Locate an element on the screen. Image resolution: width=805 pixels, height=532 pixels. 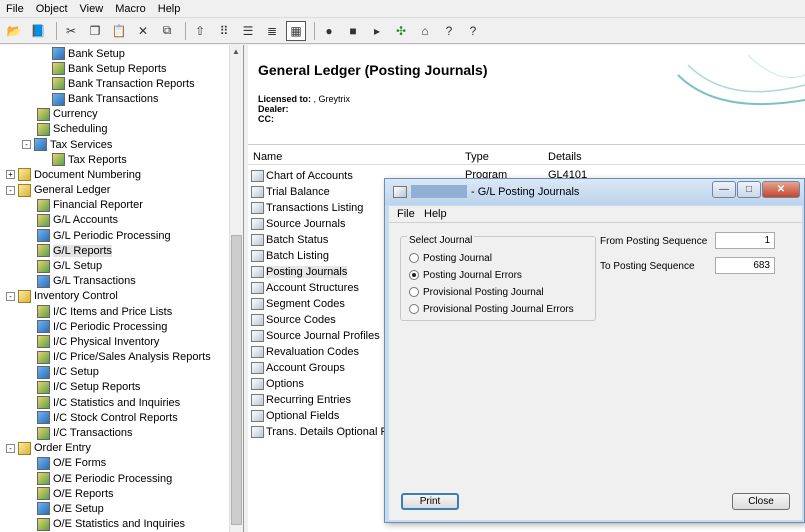
maximize-button: □ is located at coordinates (749, 189).